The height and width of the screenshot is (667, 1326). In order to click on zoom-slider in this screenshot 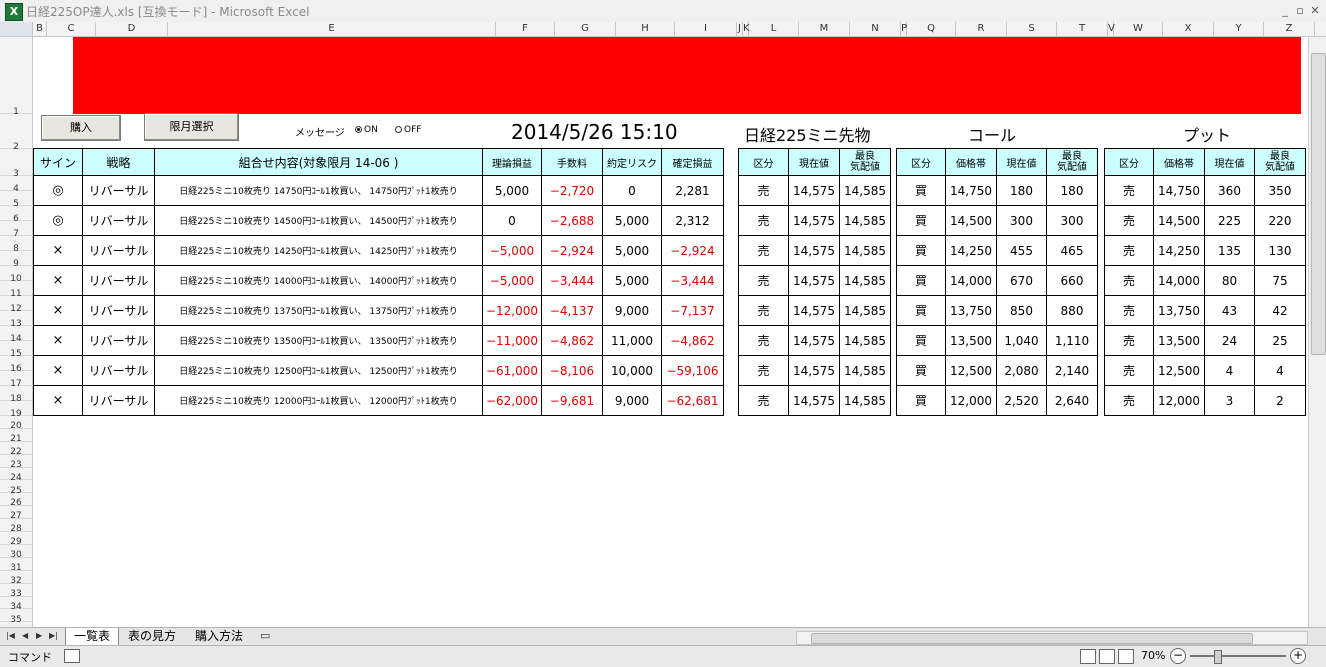, I will do `click(1238, 656)`.